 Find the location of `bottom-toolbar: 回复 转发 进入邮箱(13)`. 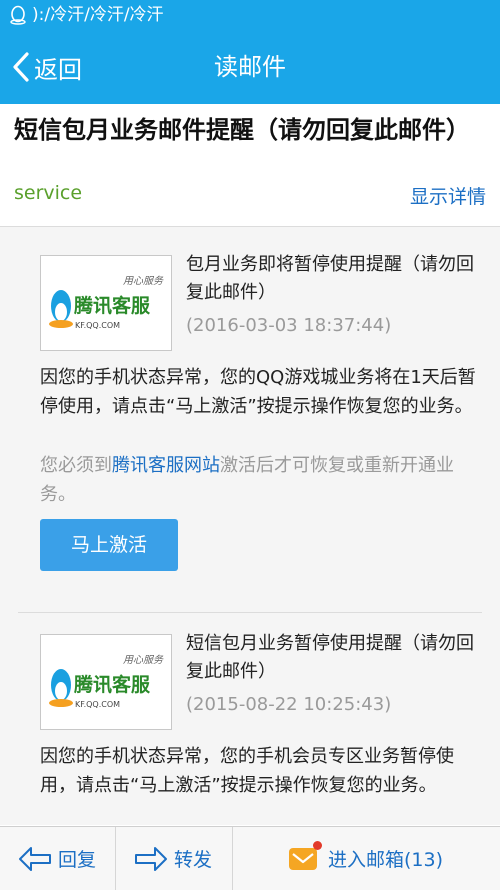

bottom-toolbar: 回复 转发 进入邮箱(13) is located at coordinates (250, 858).